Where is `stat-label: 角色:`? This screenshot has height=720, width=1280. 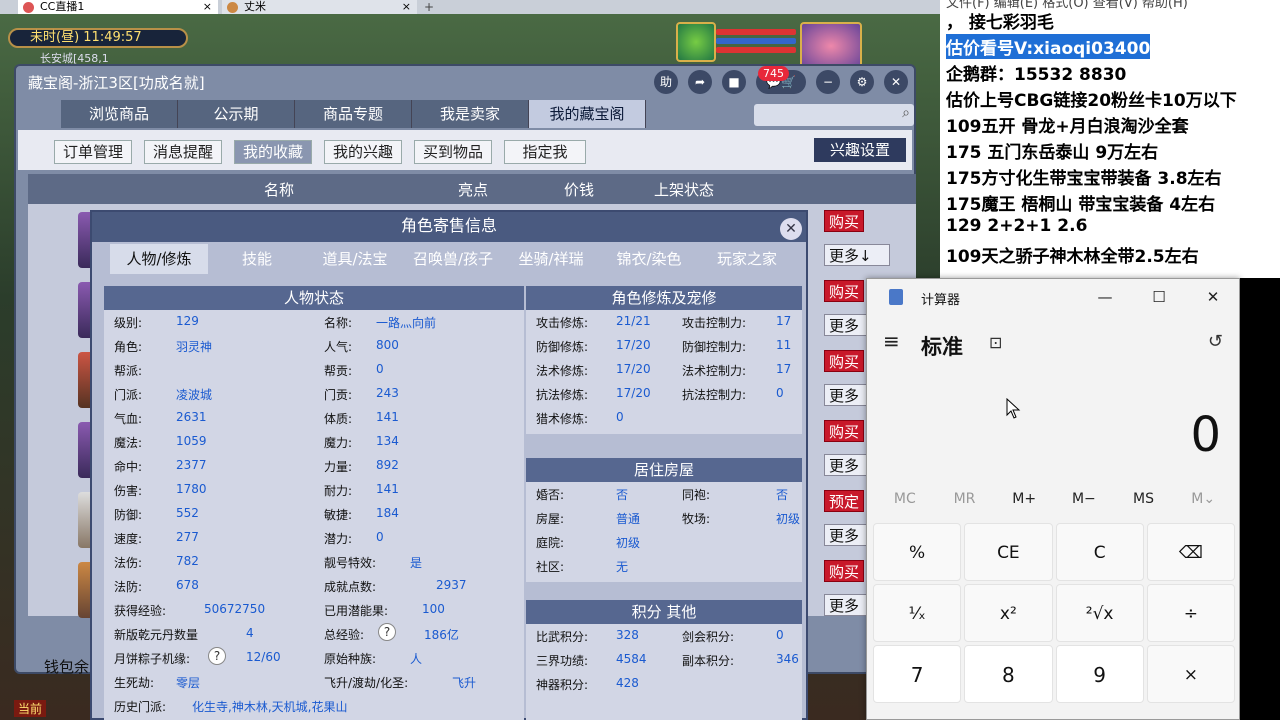 stat-label: 角色: is located at coordinates (128, 347).